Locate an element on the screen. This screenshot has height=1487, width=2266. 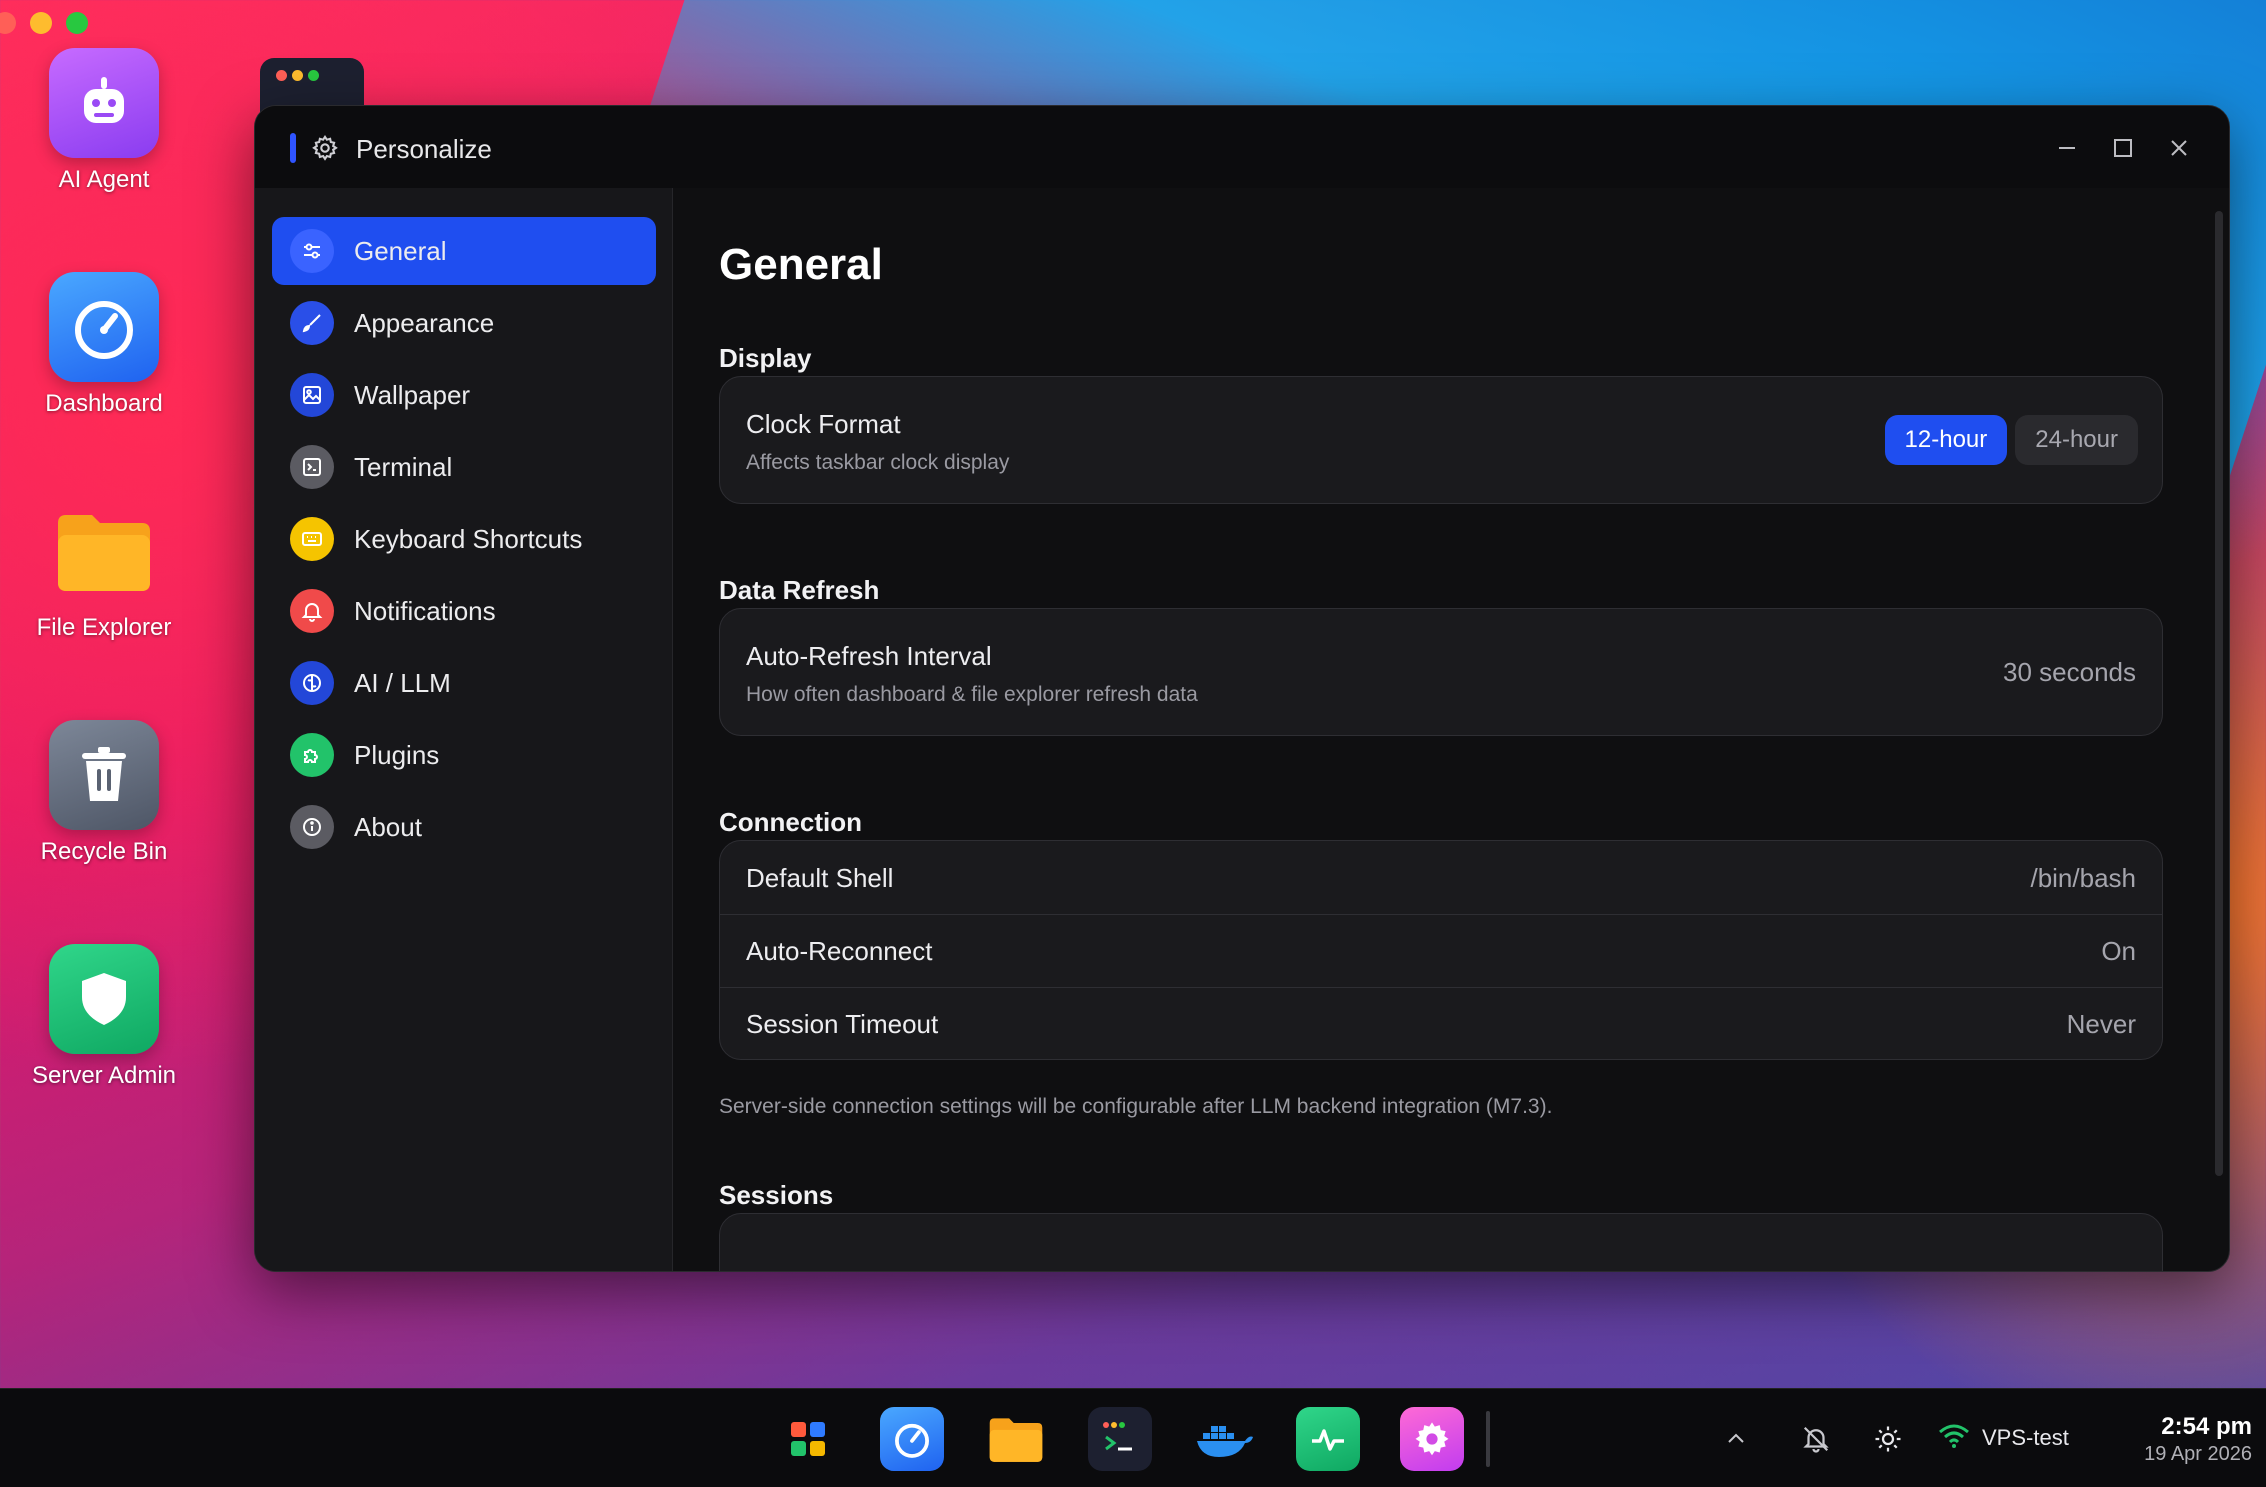
sidebar-item-label: Keyboard Shortcuts is located at coordinates (468, 538).